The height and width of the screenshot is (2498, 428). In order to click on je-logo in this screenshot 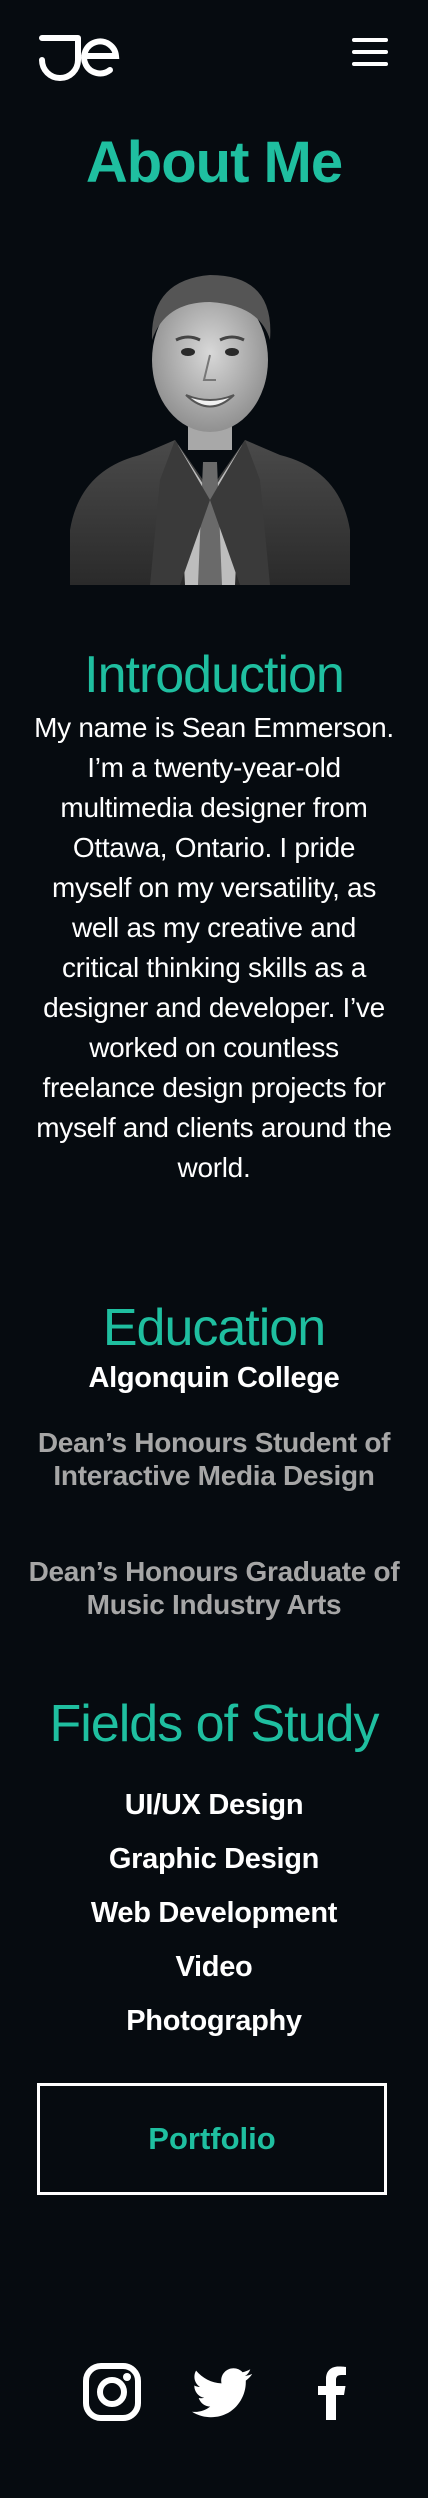, I will do `click(80, 56)`.